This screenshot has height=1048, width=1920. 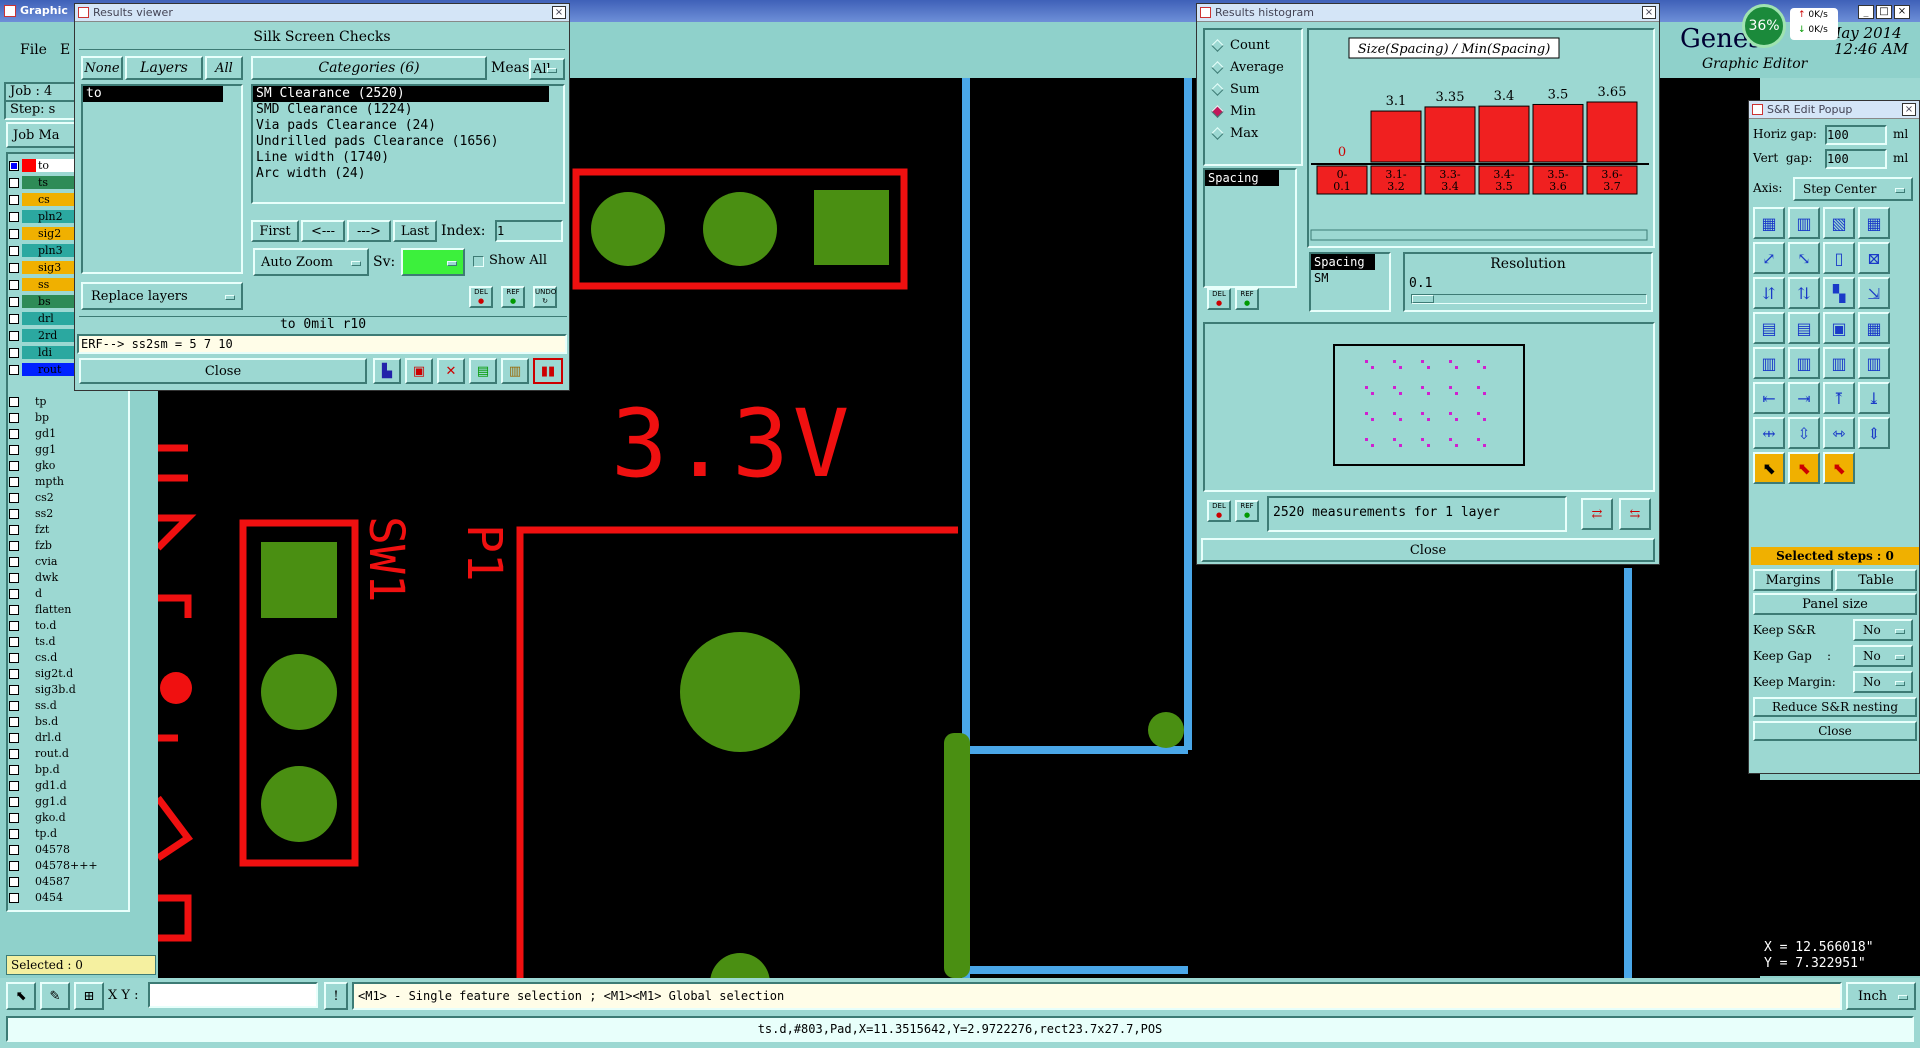 What do you see at coordinates (1217, 89) in the screenshot?
I see `radio-indicator` at bounding box center [1217, 89].